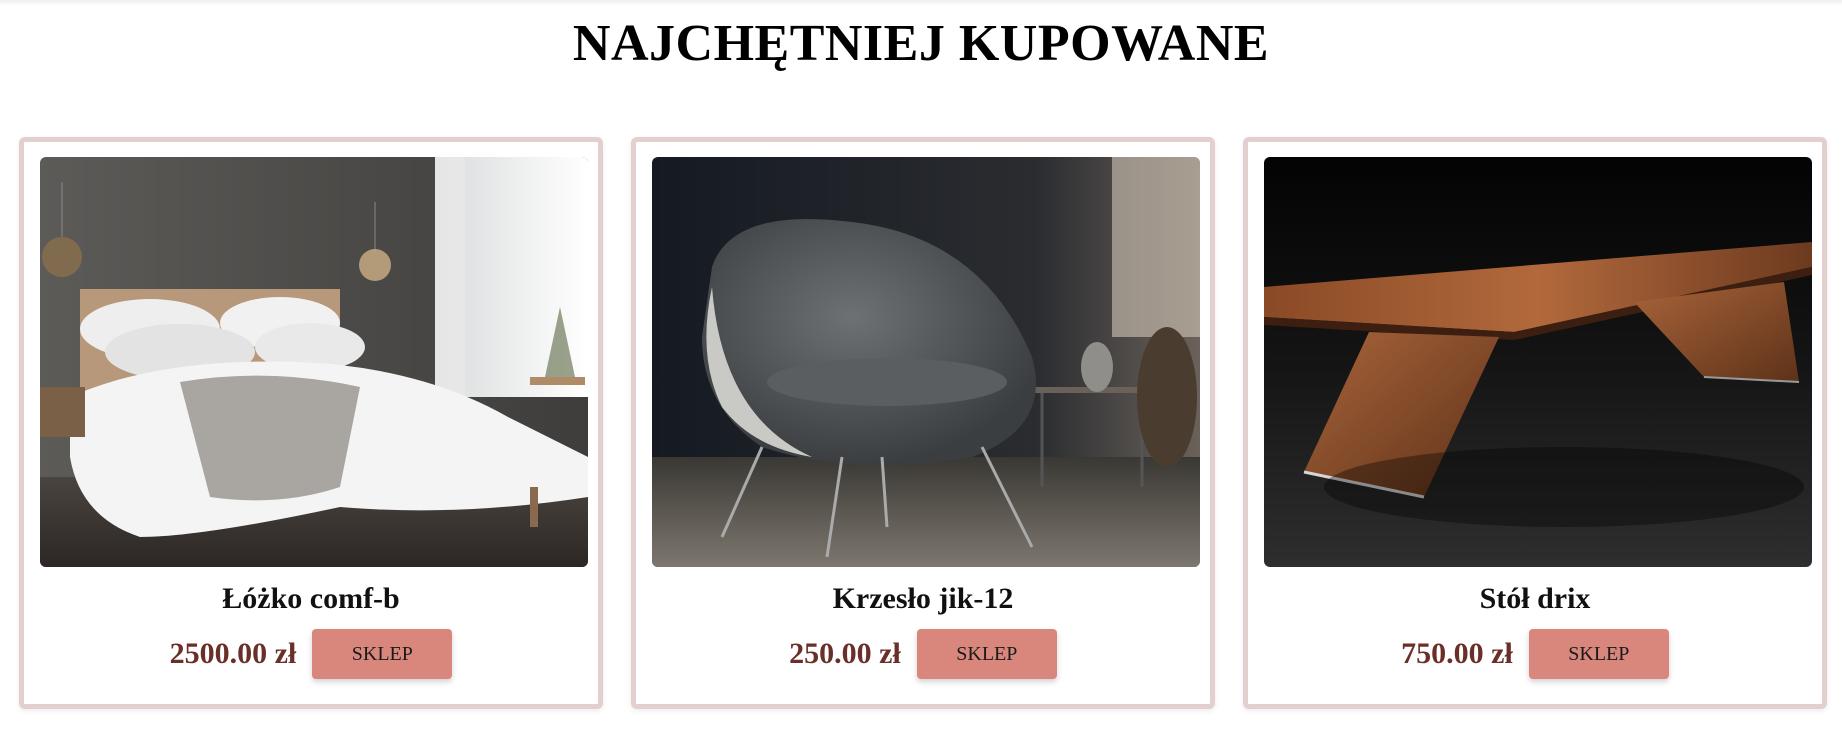  I want to click on price-row: 750.00 zł SKLEP, so click(1535, 654).